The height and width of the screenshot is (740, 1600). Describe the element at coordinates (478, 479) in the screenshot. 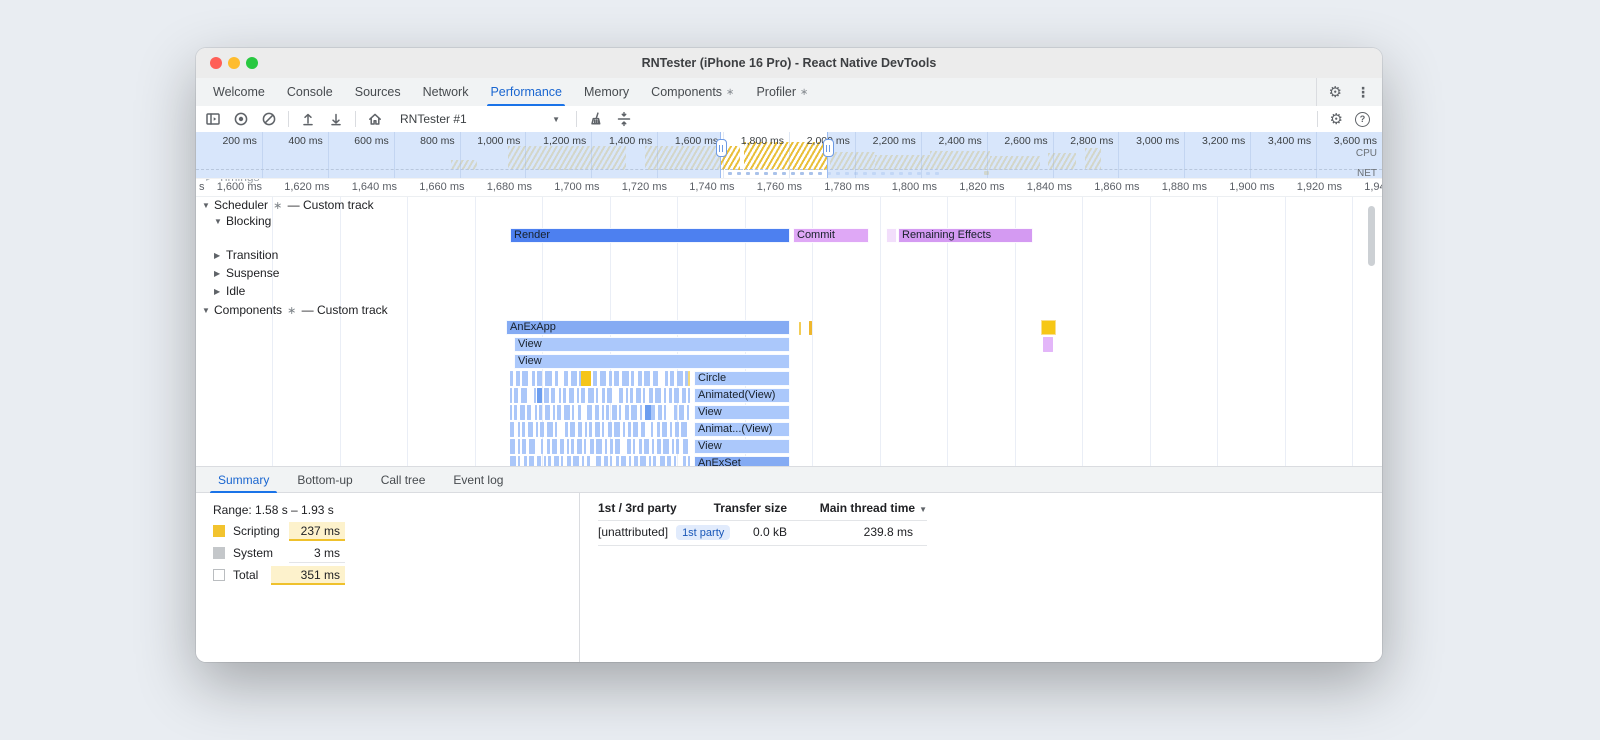

I see `details-tab-event-log: Event log` at that location.